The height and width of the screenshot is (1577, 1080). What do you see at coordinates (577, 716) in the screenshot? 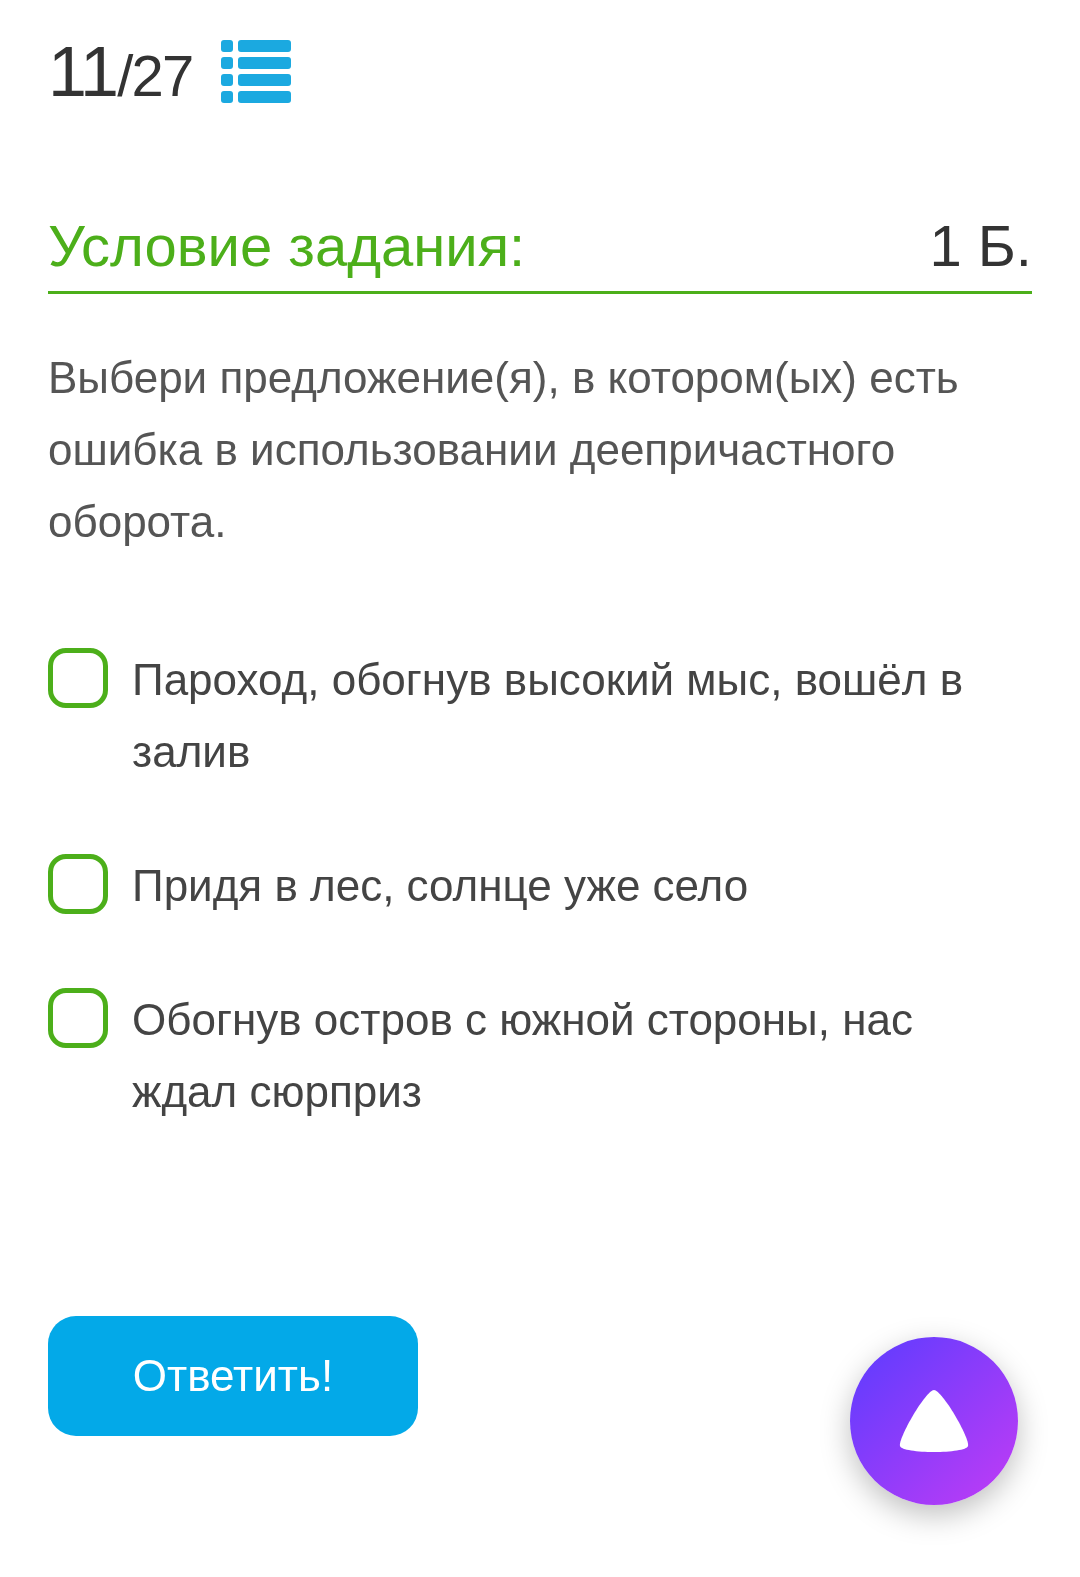
I see `option-label: Пароход, обогнув высокий мыс, вошёл в залив` at bounding box center [577, 716].